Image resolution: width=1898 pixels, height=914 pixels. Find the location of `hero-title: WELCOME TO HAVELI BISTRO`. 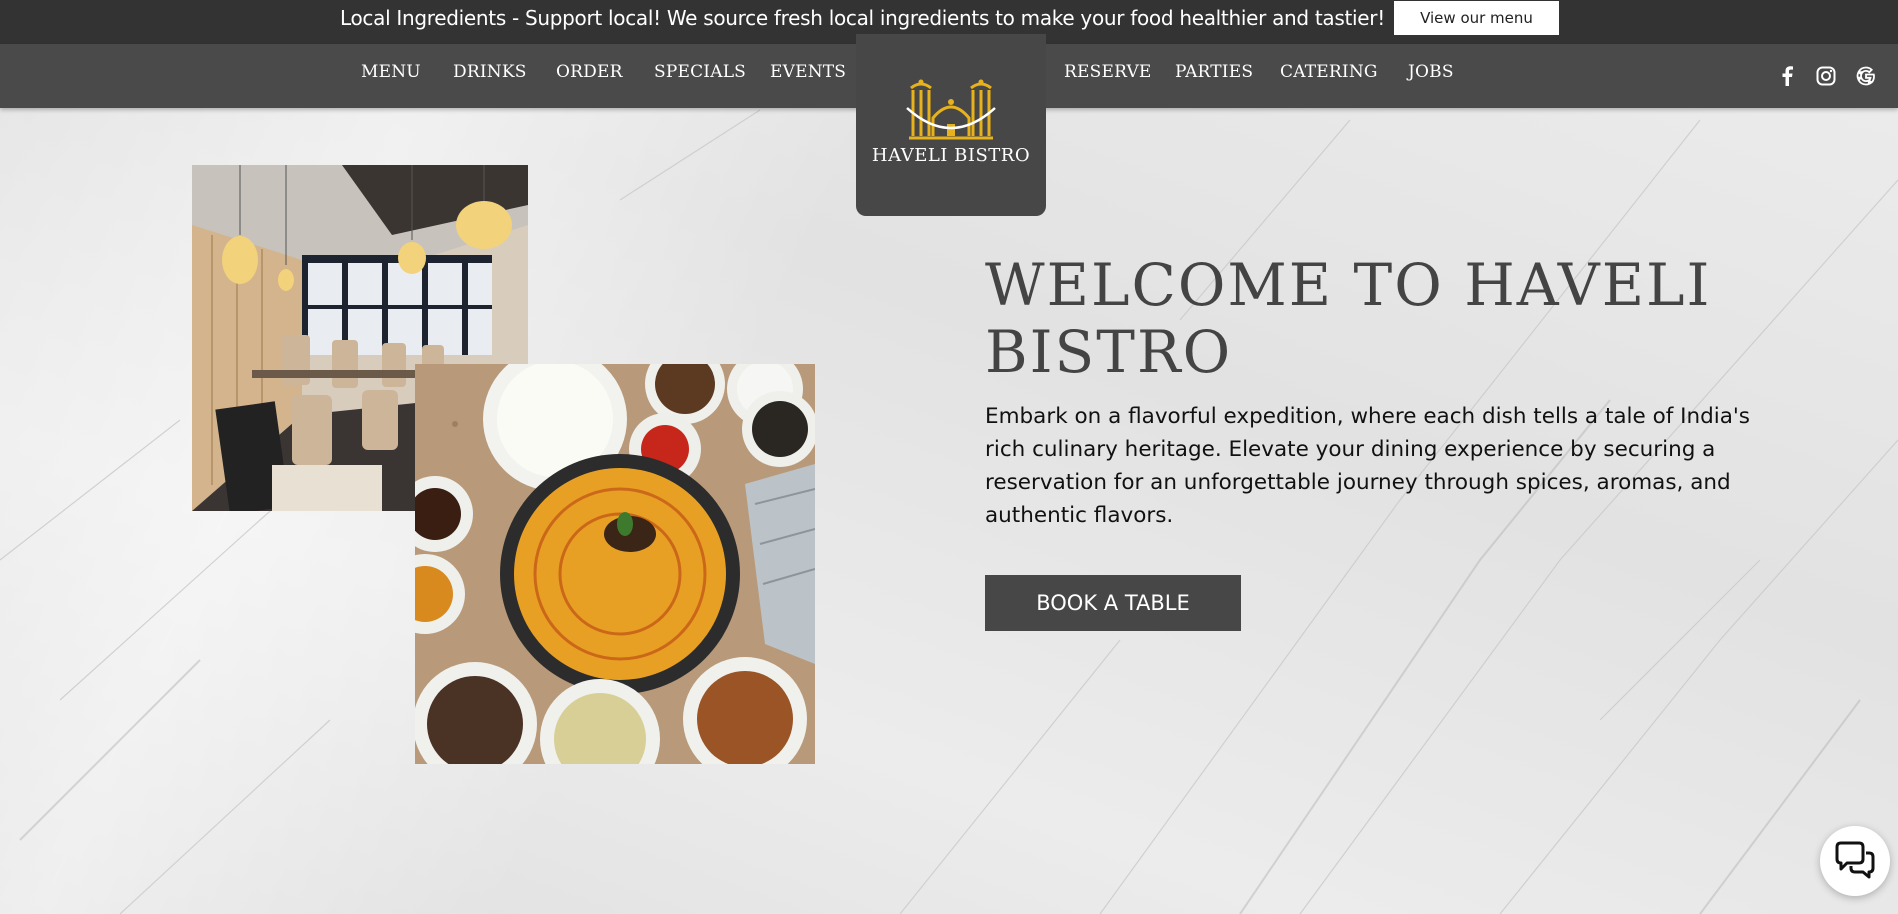

hero-title: WELCOME TO HAVELI BISTRO is located at coordinates (1348, 318).